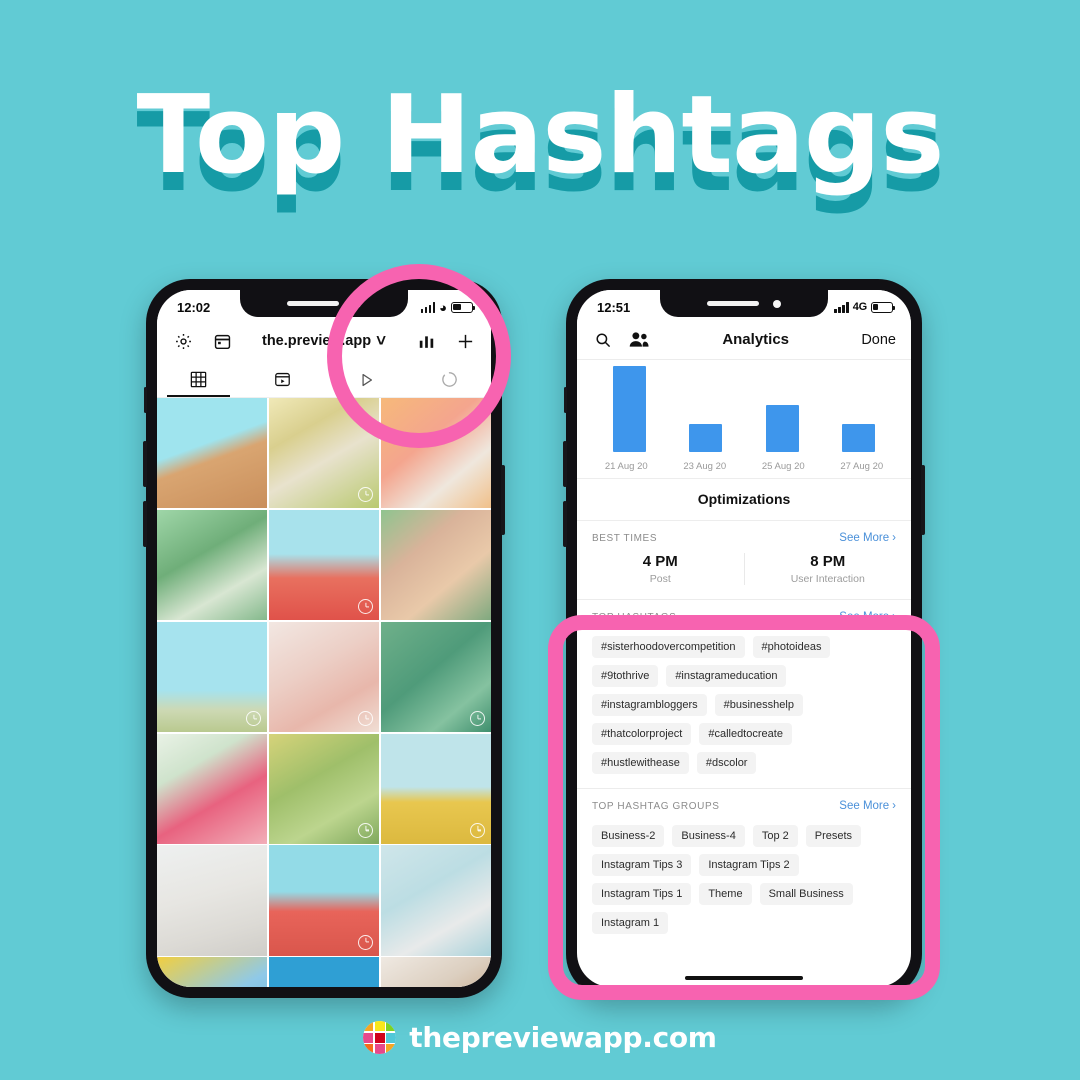 This screenshot has width=1080, height=1080. Describe the element at coordinates (827, 579) in the screenshot. I see `best-time-interaction-caption: User Interaction` at that location.